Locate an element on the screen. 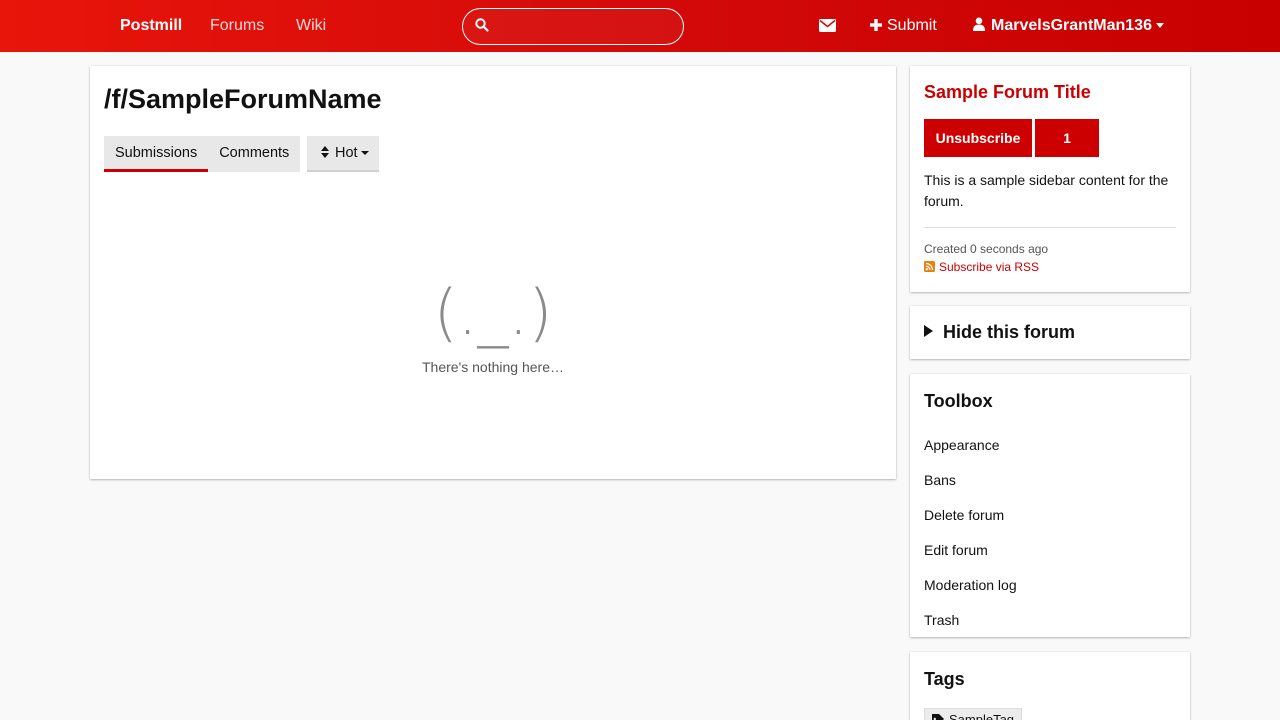 The image size is (1280, 720). plus-icon is located at coordinates (876, 25).